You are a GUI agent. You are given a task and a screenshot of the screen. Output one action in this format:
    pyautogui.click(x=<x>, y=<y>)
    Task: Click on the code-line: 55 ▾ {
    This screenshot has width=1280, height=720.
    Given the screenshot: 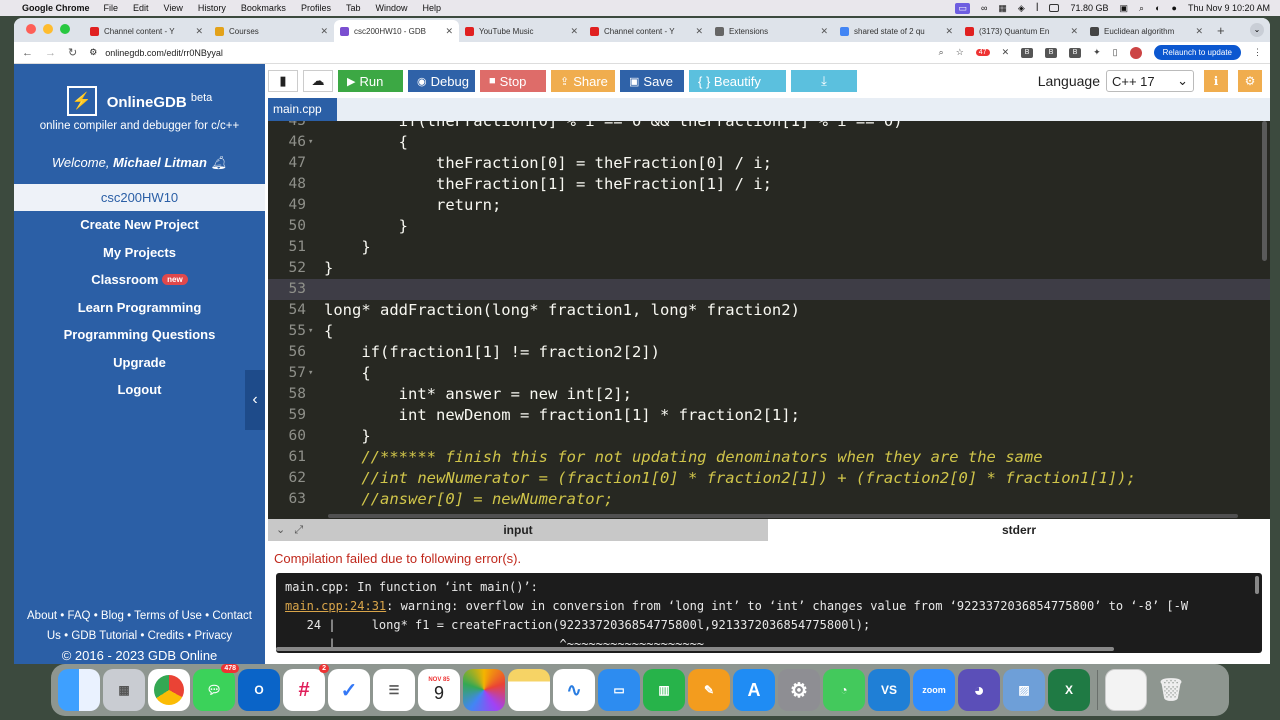 What is the action you would take?
    pyautogui.click(x=769, y=331)
    